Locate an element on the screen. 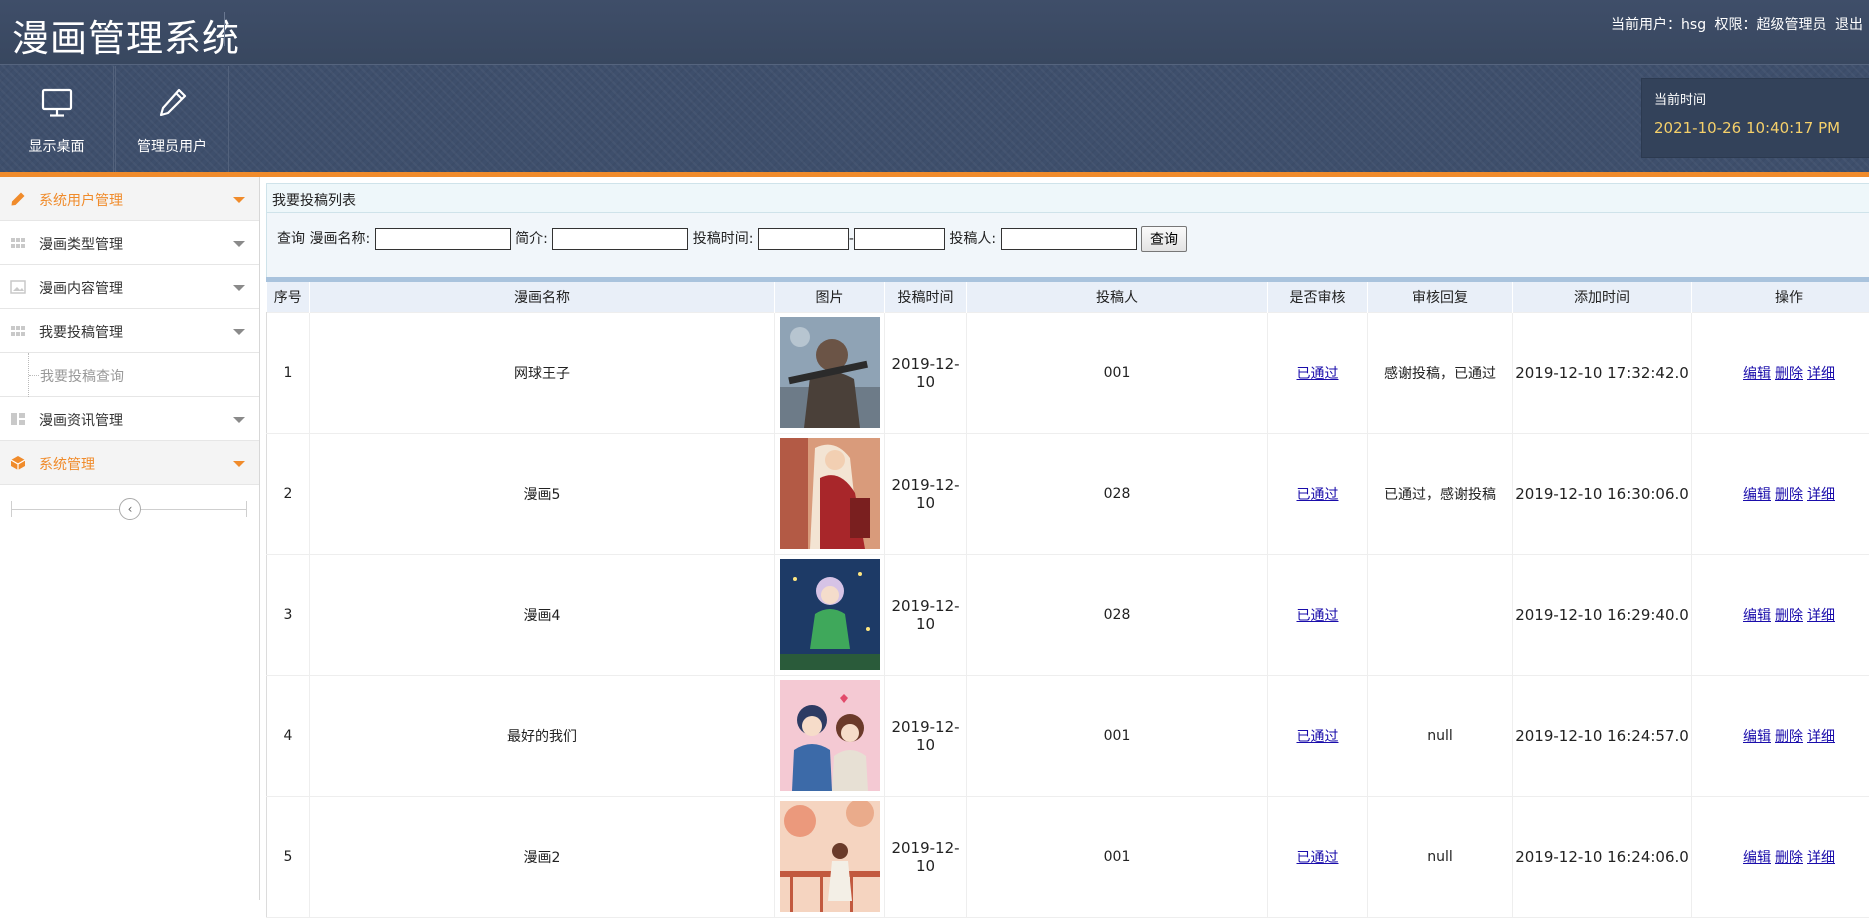  cell-no: 3 is located at coordinates (288, 614).